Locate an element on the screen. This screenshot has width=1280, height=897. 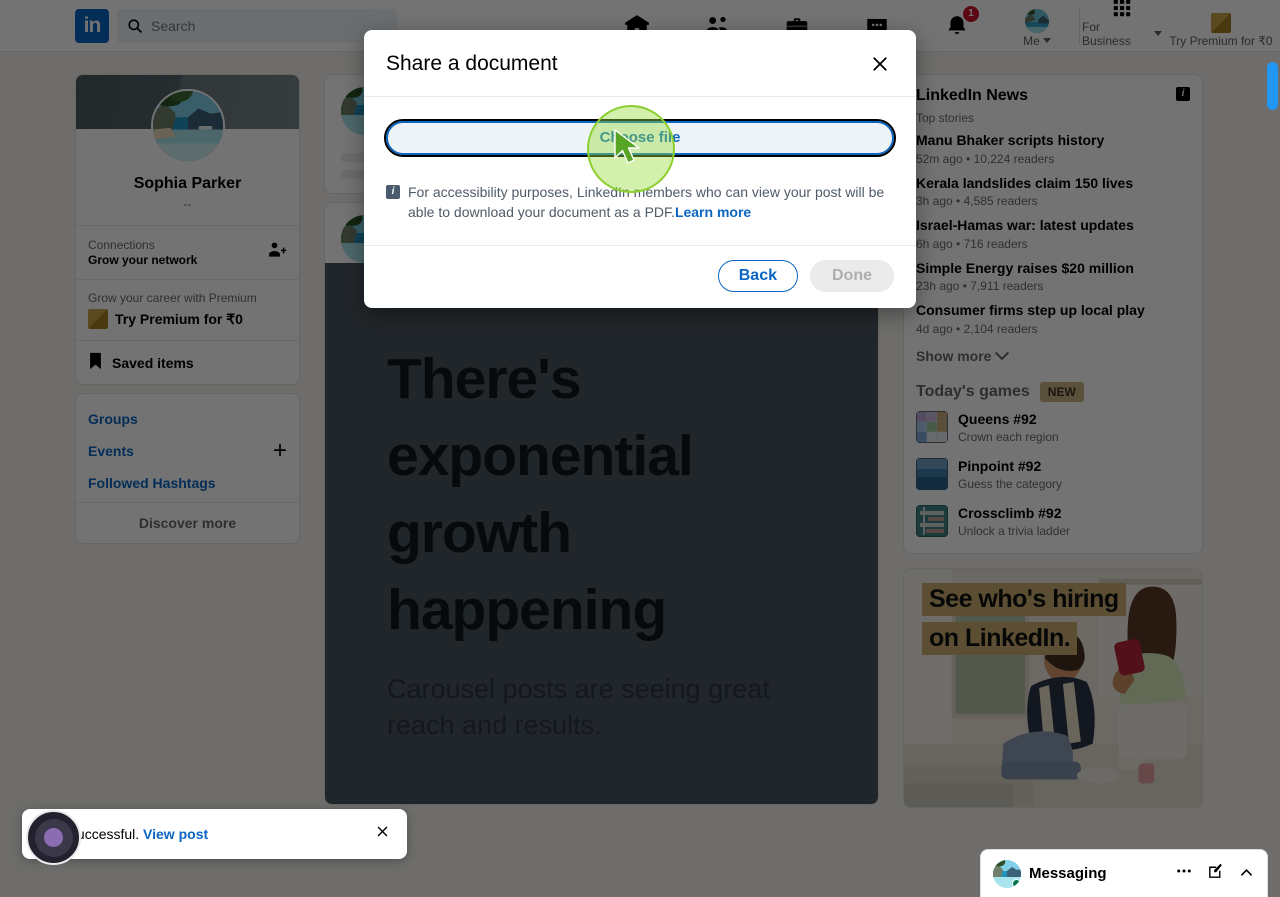
choose-file-button: Choose file is located at coordinates (640, 138).